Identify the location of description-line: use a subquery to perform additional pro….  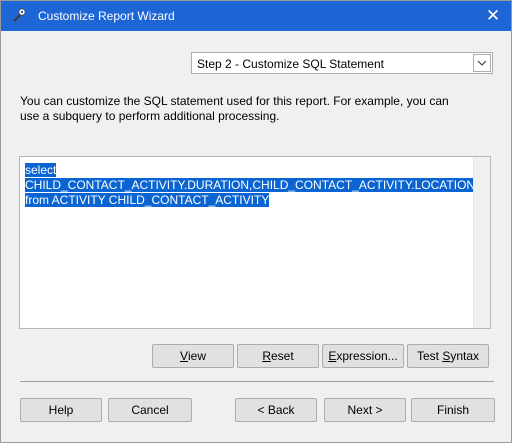
(150, 116).